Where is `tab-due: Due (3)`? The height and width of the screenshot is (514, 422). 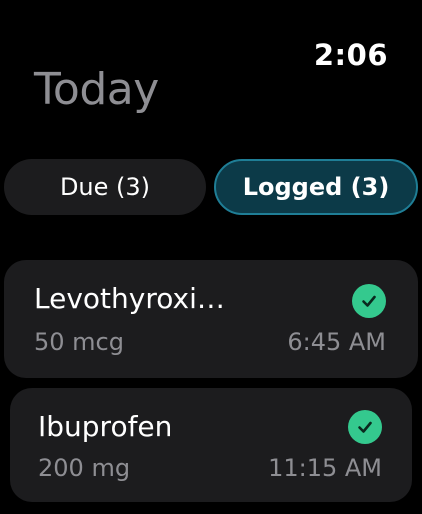 tab-due: Due (3) is located at coordinates (105, 187).